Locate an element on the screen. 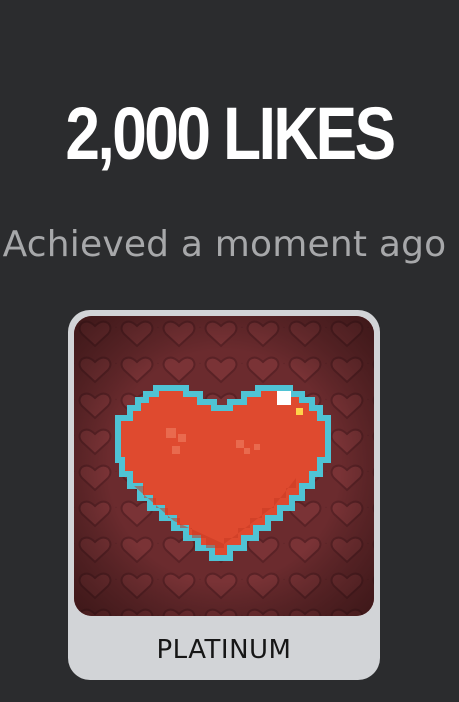 The image size is (459, 702). achievement-time: Achieved a moment ago is located at coordinates (224, 244).